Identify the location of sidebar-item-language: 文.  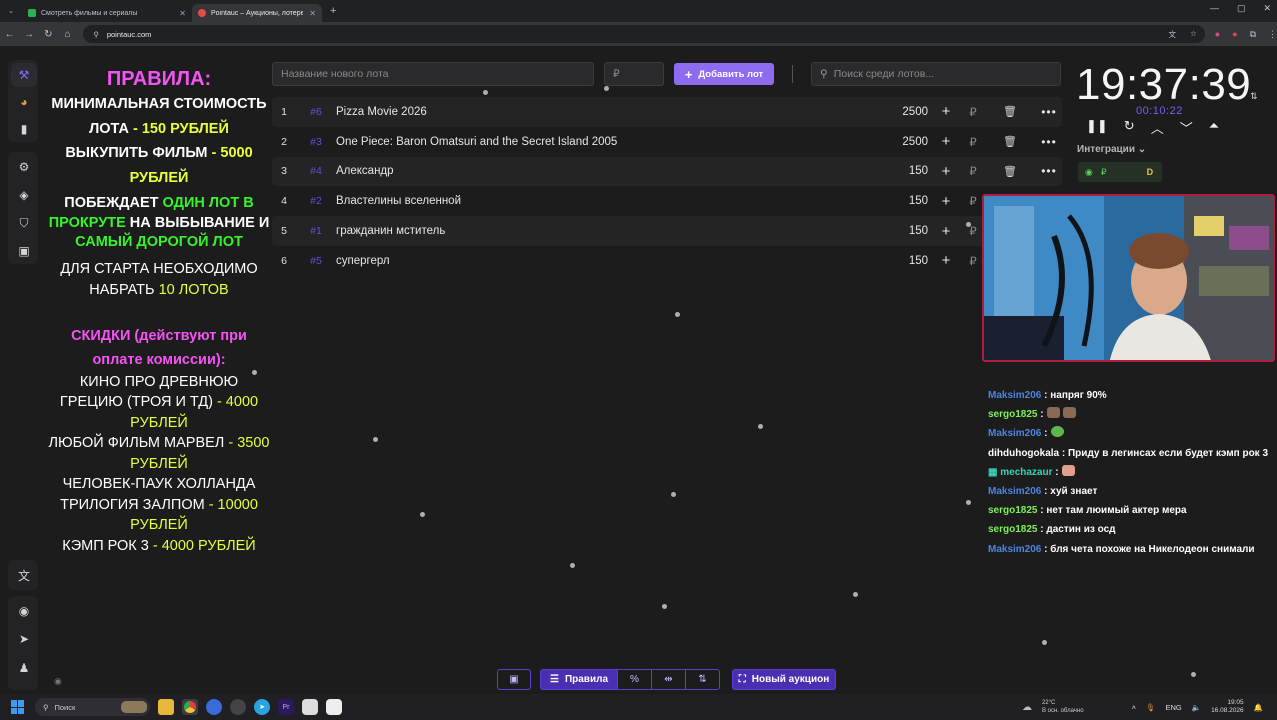
(24, 575).